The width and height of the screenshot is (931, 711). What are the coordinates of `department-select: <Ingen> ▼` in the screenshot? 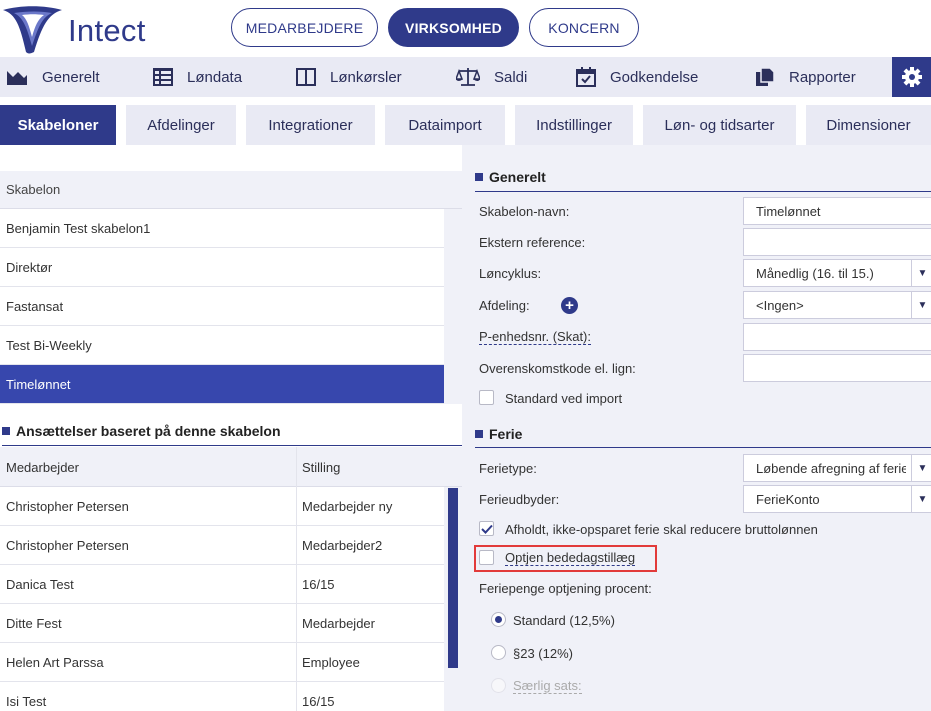 It's located at (837, 305).